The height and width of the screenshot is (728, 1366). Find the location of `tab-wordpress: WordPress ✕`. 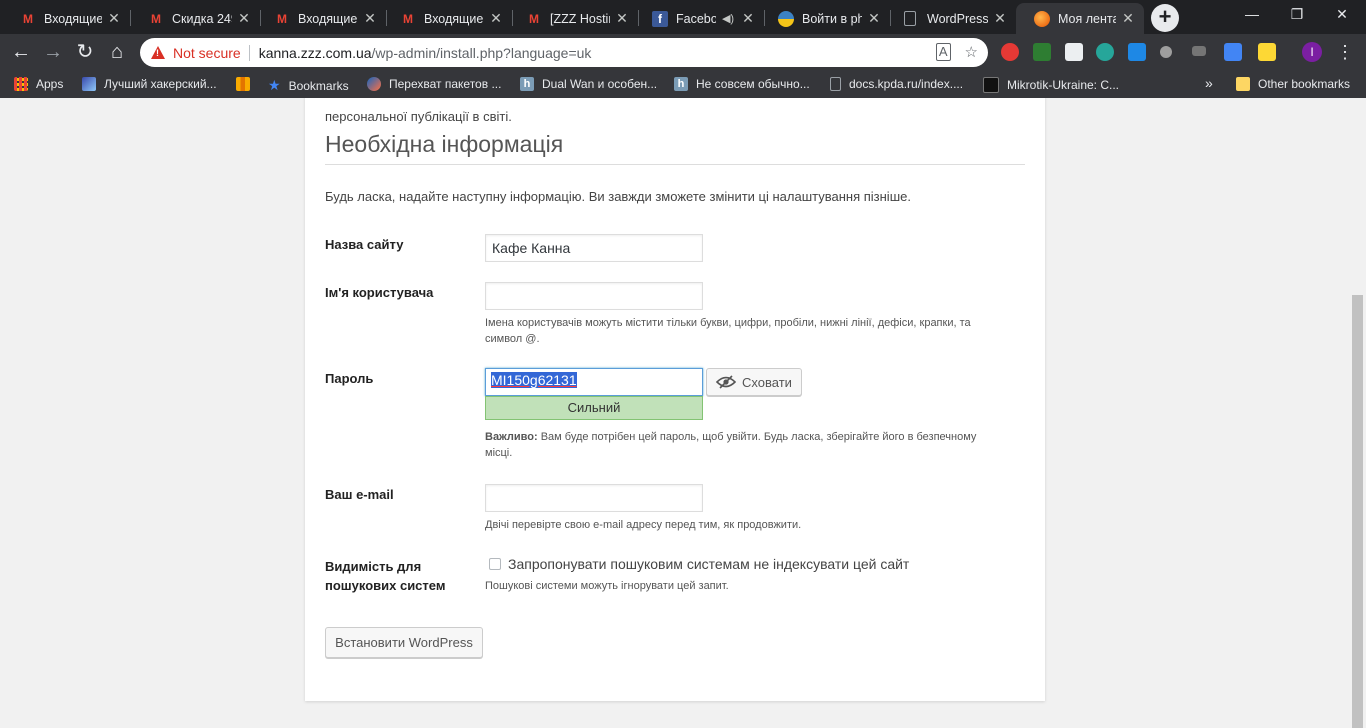

tab-wordpress: WordPress ✕ is located at coordinates (951, 18).